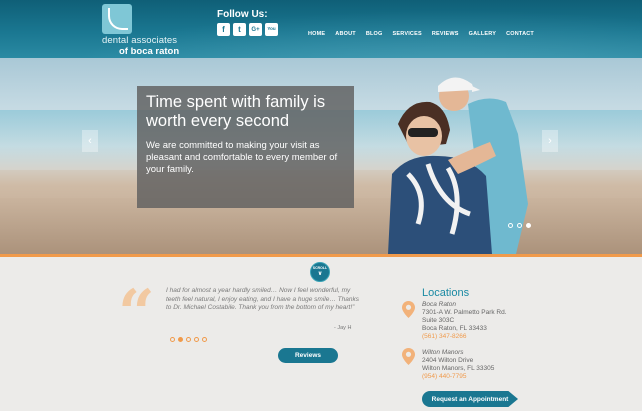 The height and width of the screenshot is (411, 642). I want to click on google-plus-icon: G+, so click(255, 29).